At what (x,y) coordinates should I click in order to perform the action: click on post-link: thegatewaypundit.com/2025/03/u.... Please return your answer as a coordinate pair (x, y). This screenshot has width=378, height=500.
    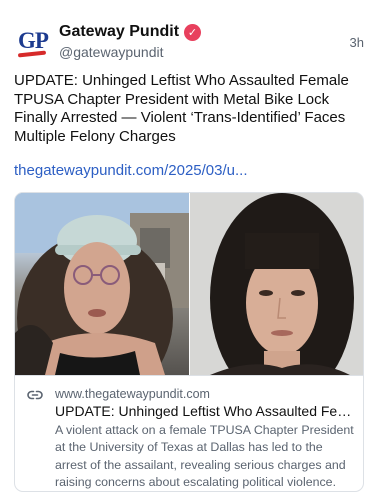
    Looking at the image, I should click on (131, 170).